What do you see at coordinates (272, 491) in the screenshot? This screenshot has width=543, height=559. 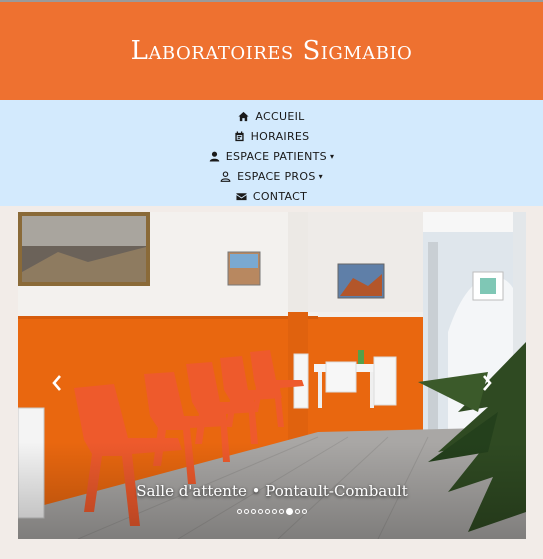 I see `slide-caption: Salle d'attente • Pontault-Combault` at bounding box center [272, 491].